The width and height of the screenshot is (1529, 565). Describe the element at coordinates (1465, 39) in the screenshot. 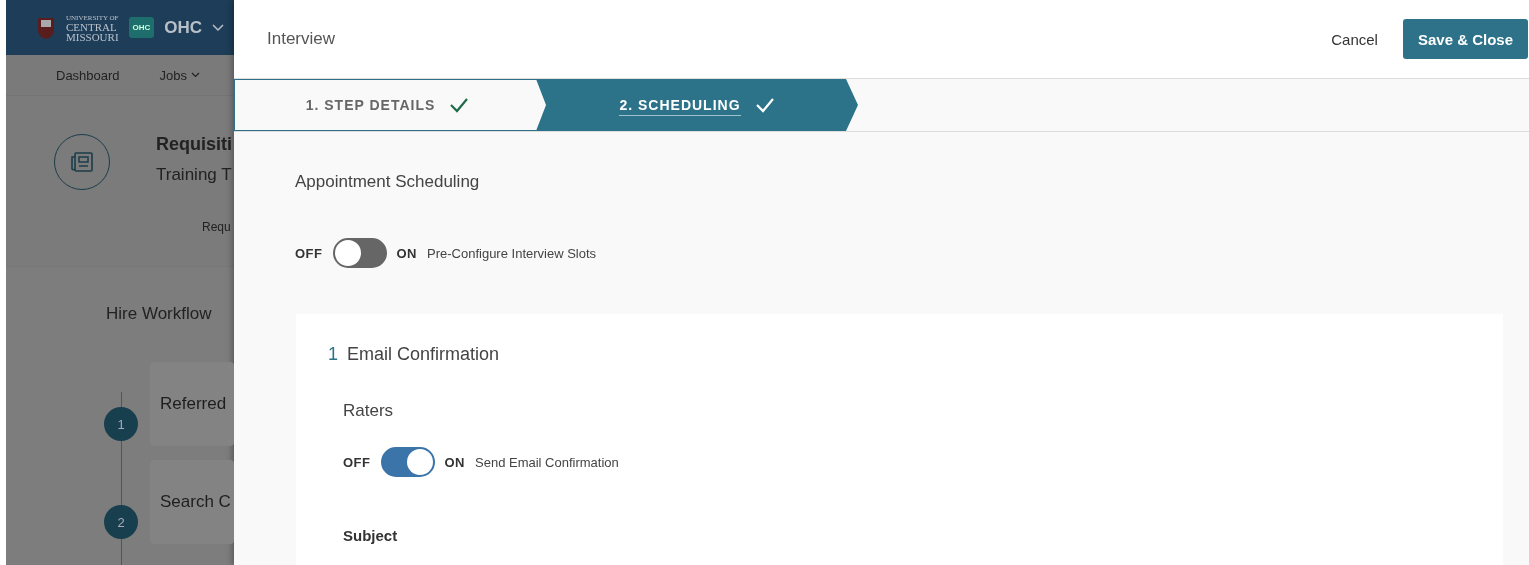

I see `save-close-button: Save & Close` at that location.